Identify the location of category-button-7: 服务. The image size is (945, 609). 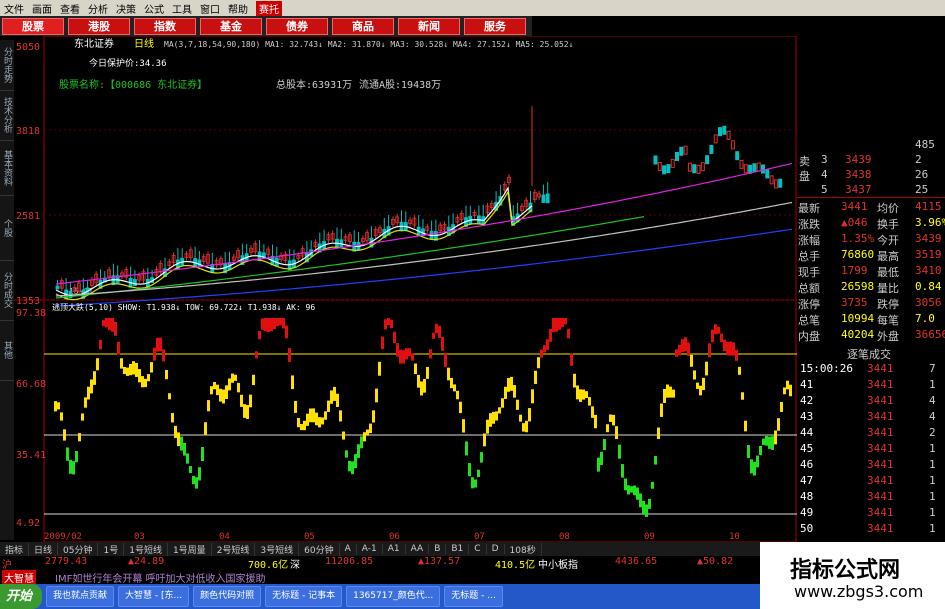
(495, 26).